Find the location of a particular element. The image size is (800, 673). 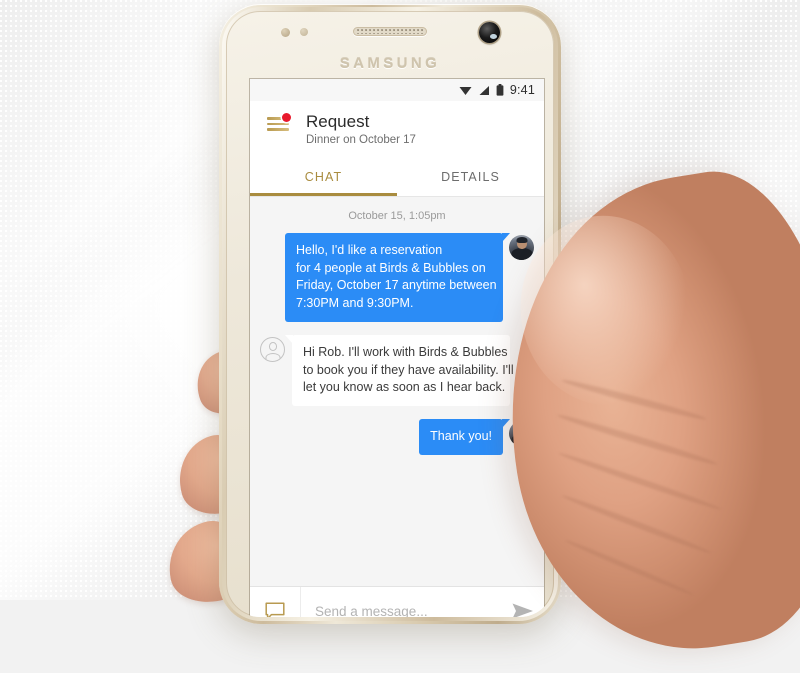

message-row: Thank you! is located at coordinates (397, 437).